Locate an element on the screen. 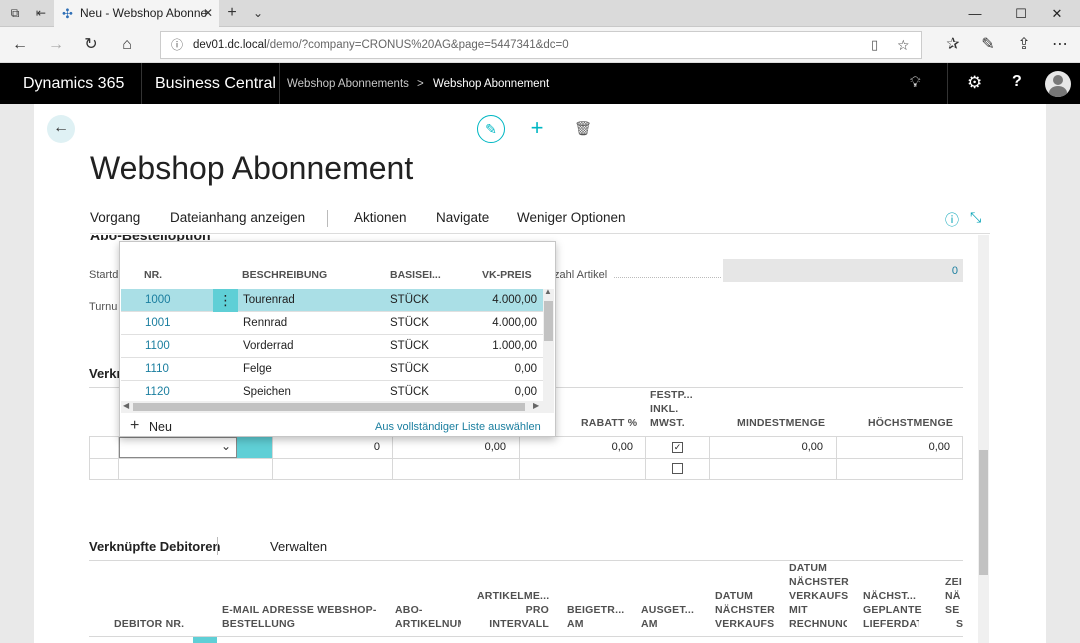 The image size is (1080, 643). col-mindestmenge: MINDESTMENGE is located at coordinates (781, 423).